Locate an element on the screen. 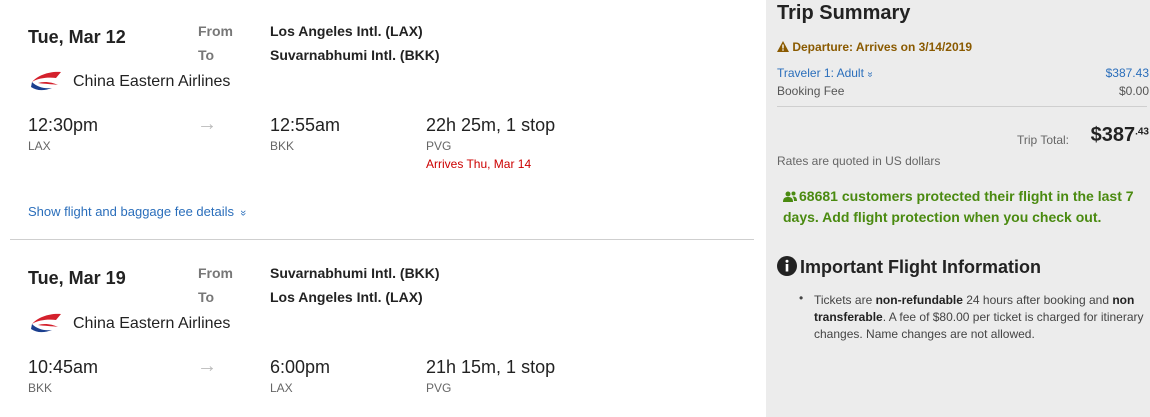 The width and height of the screenshot is (1150, 417). arrives-note: Arrives Thu, Mar 14 is located at coordinates (479, 164).